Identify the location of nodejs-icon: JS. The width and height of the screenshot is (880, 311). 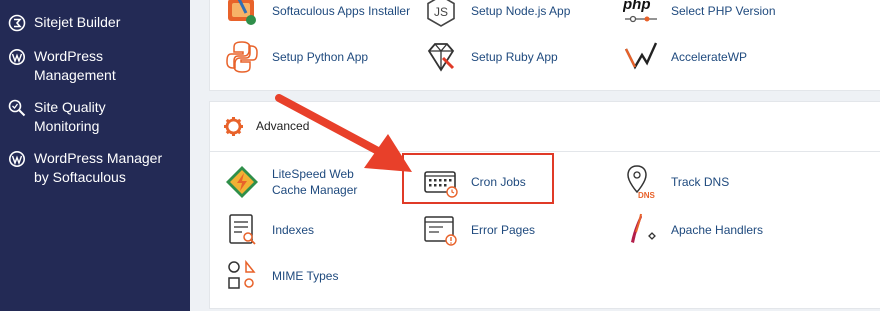
(441, 13).